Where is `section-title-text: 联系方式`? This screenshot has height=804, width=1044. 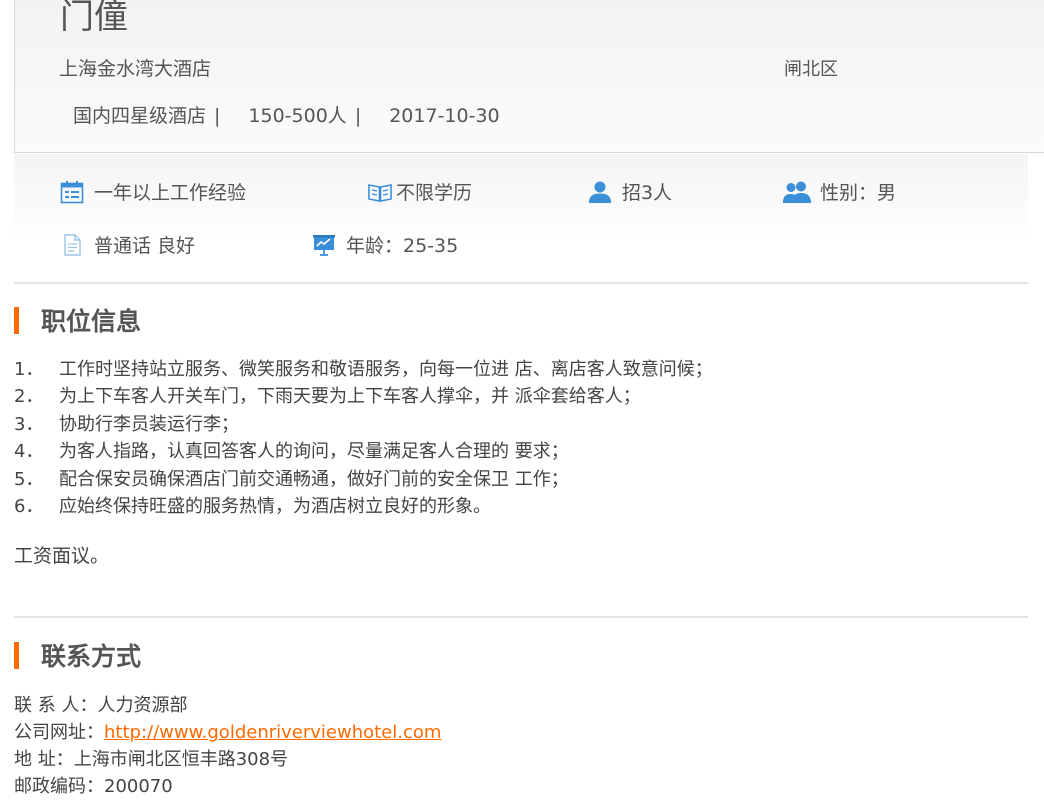
section-title-text: 联系方式 is located at coordinates (91, 656).